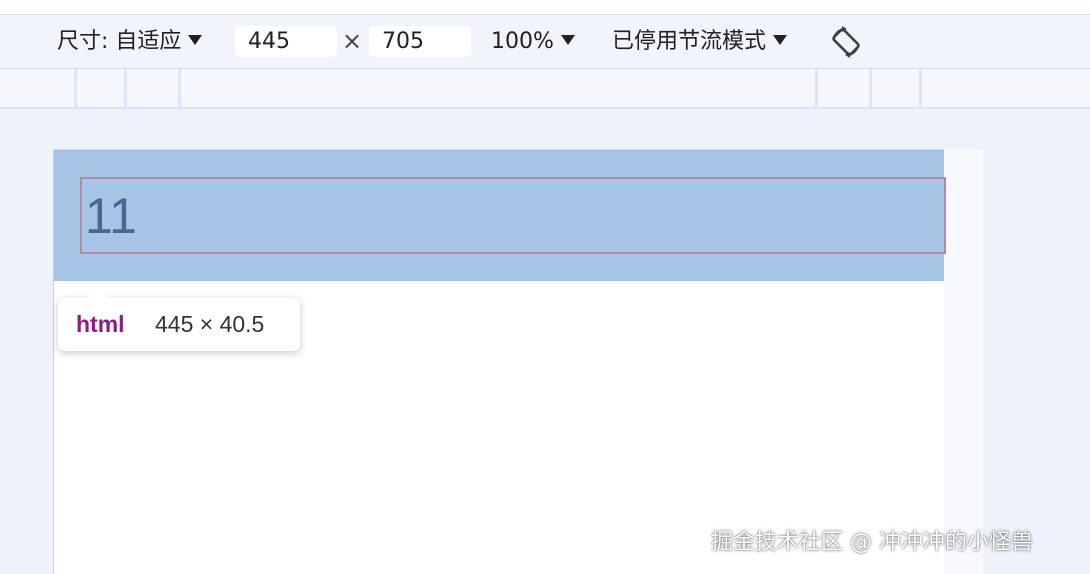 The image size is (1090, 574). Describe the element at coordinates (286, 41) in the screenshot. I see `width-input: 445` at that location.